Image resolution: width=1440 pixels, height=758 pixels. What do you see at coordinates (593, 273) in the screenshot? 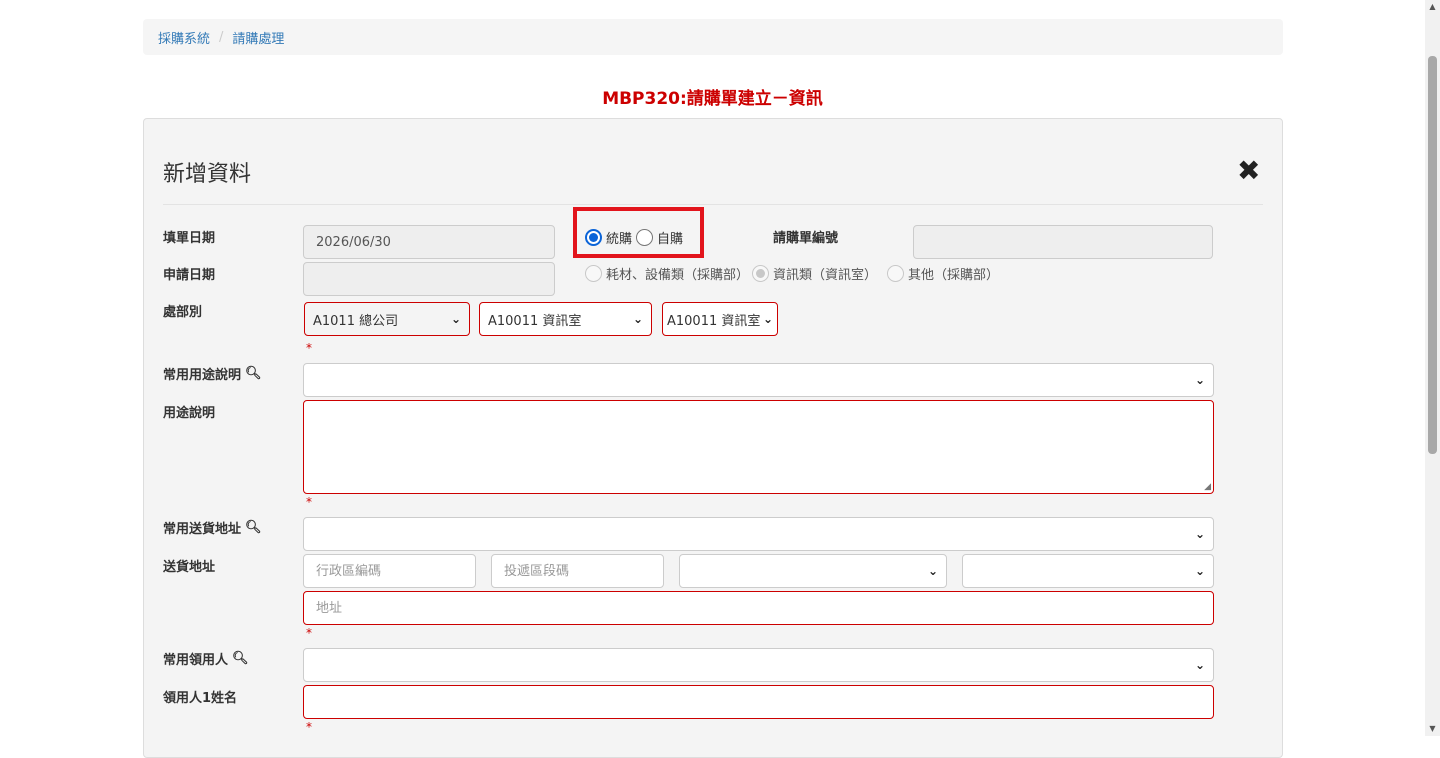
I see `radio-category-consumables` at bounding box center [593, 273].